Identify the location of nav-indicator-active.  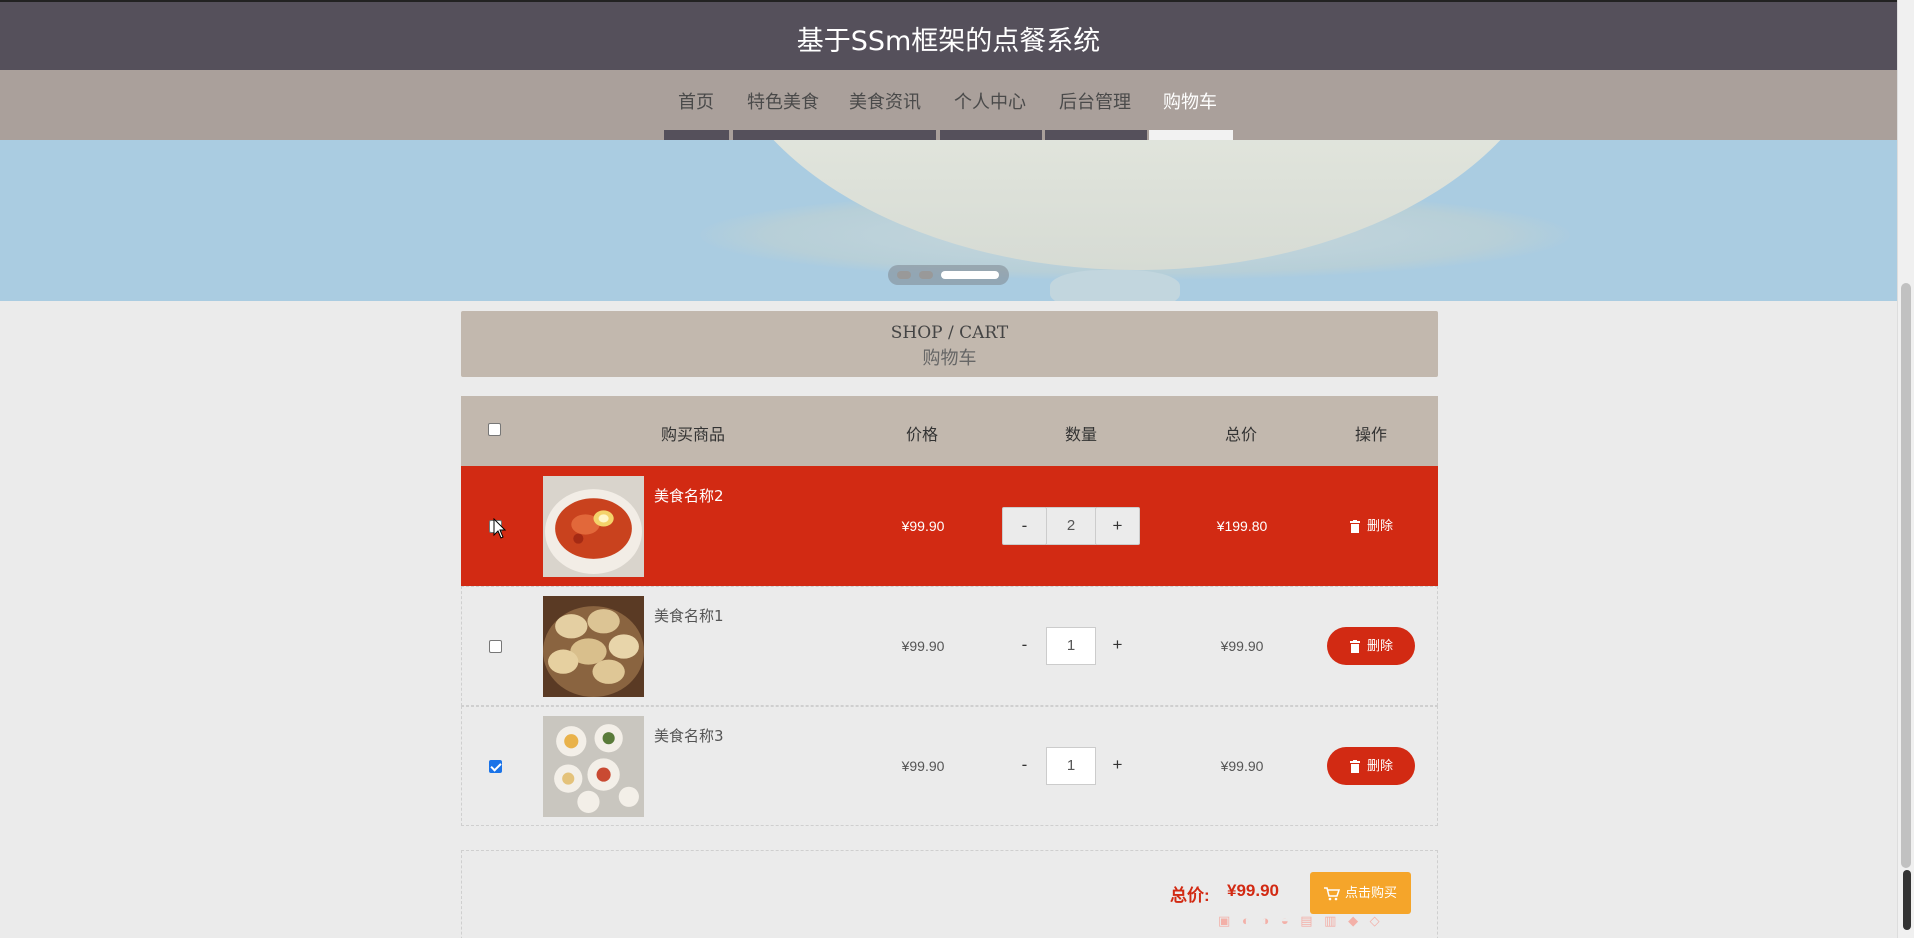
(1191, 135).